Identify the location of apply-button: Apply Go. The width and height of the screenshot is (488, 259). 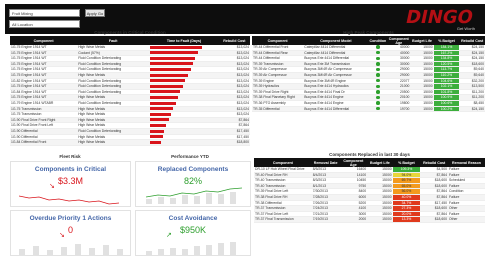
(95, 13).